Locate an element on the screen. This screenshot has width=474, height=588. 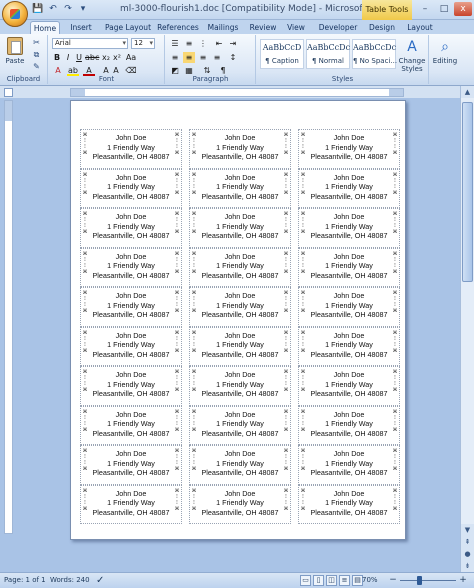
tab-developer: Developer is located at coordinates (338, 27).